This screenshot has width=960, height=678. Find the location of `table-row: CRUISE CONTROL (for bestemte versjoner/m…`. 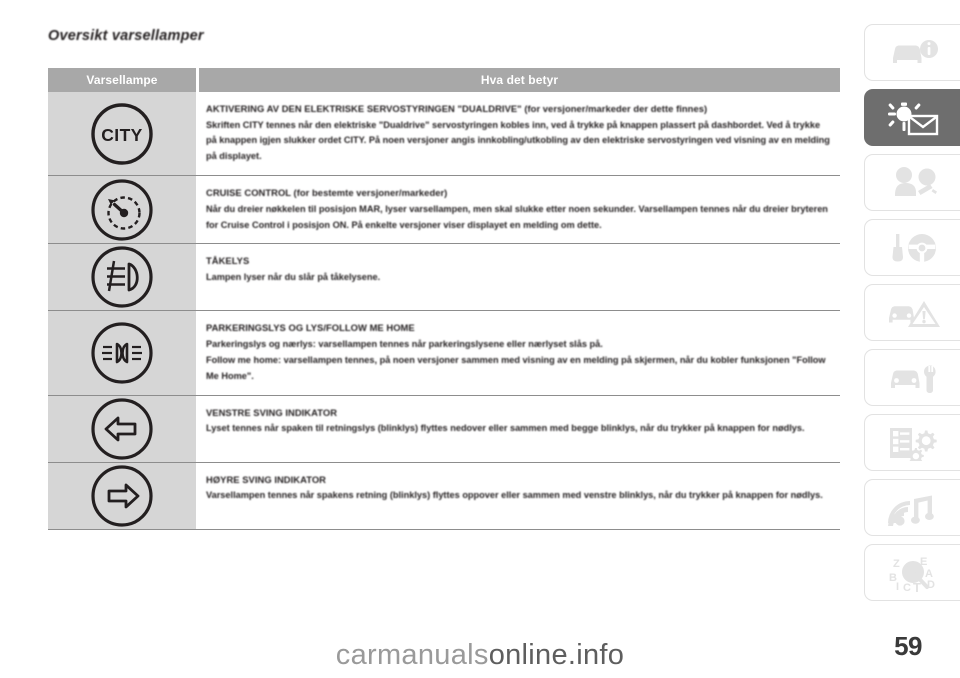

table-row: CRUISE CONTROL (for bestemte versjoner/m… is located at coordinates (444, 210).